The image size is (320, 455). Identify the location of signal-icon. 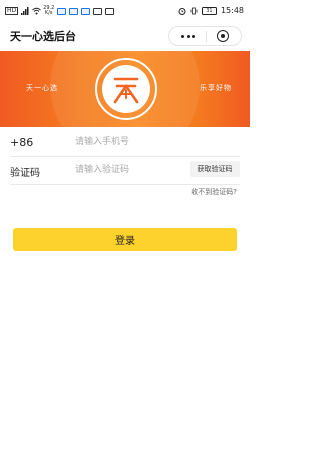
(25, 11).